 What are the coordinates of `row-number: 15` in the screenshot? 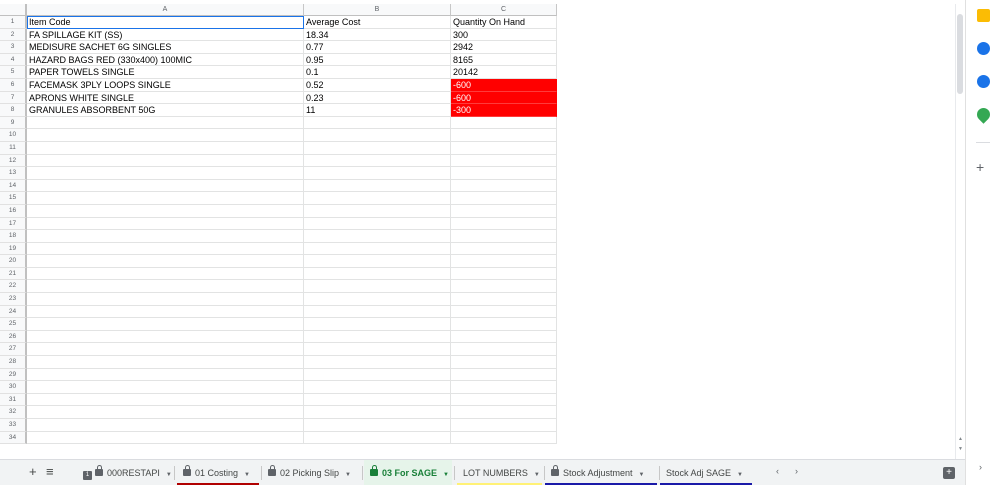 It's located at (13, 198).